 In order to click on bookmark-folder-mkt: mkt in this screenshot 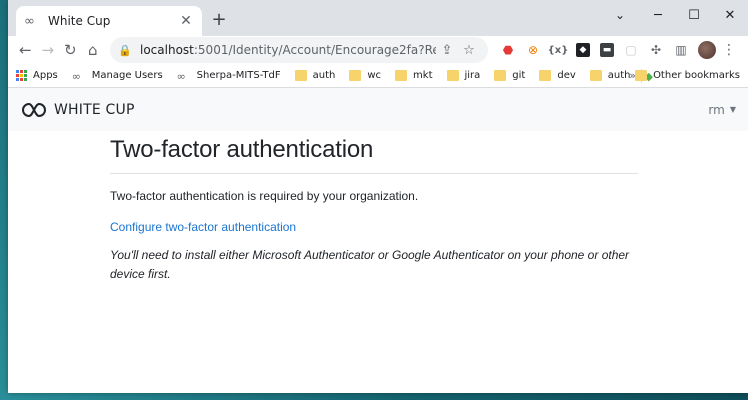, I will do `click(414, 75)`.